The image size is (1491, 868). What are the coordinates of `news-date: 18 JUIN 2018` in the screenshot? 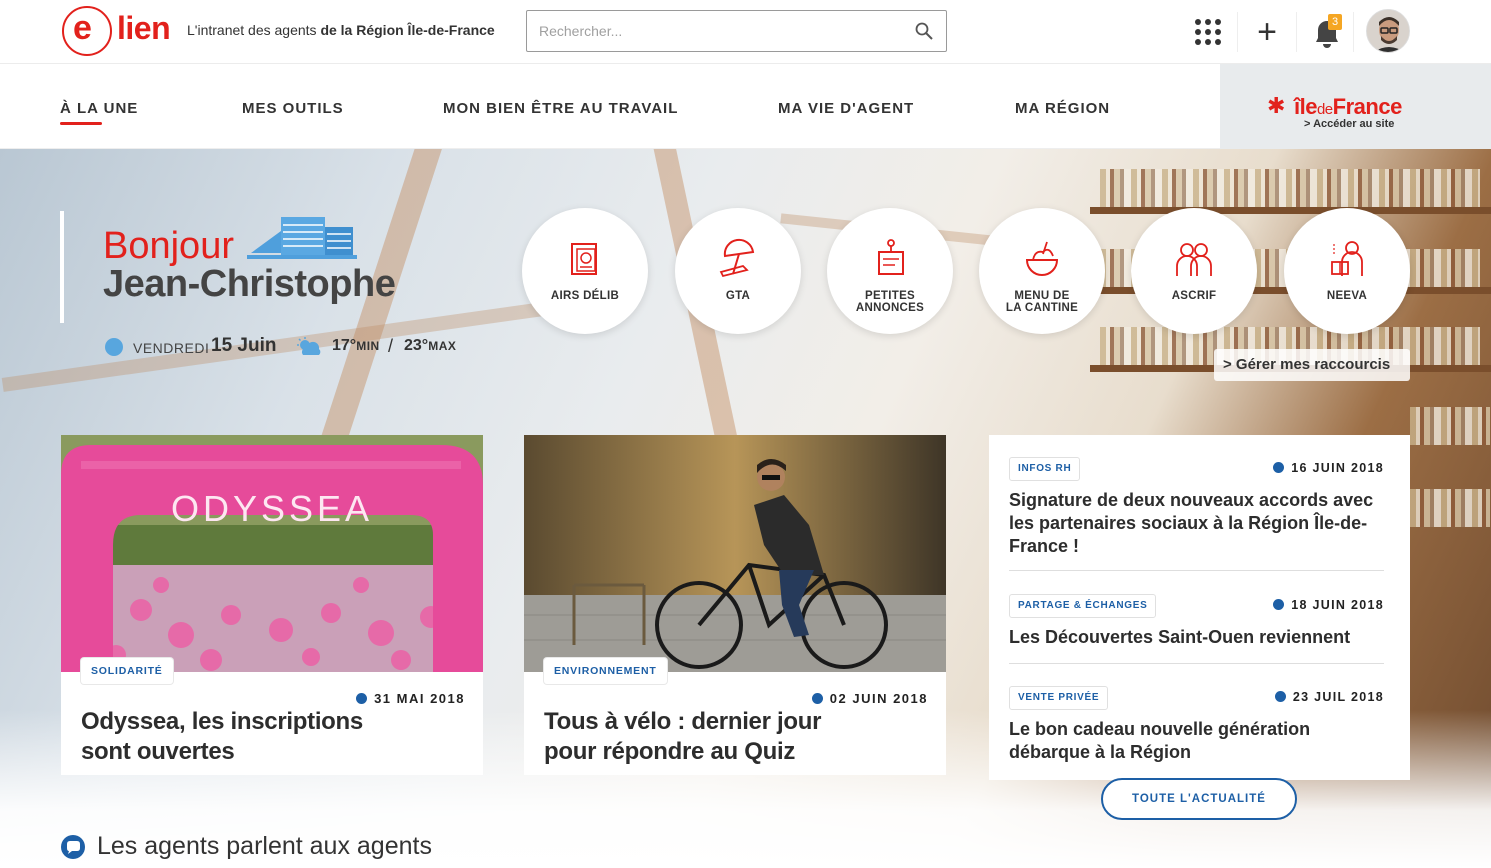 It's located at (1328, 605).